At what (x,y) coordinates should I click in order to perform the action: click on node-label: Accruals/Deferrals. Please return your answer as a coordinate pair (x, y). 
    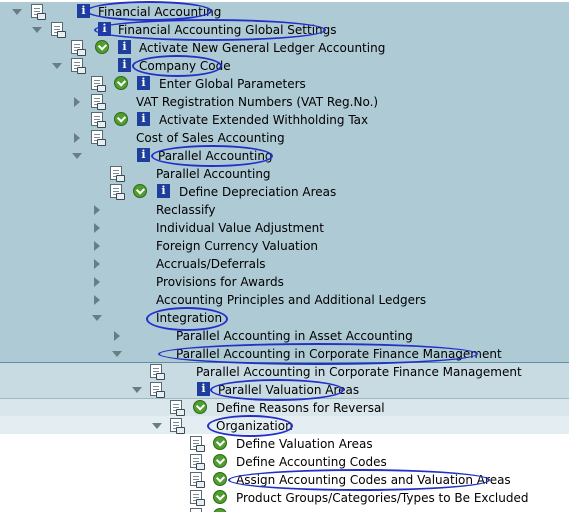
    Looking at the image, I should click on (211, 264).